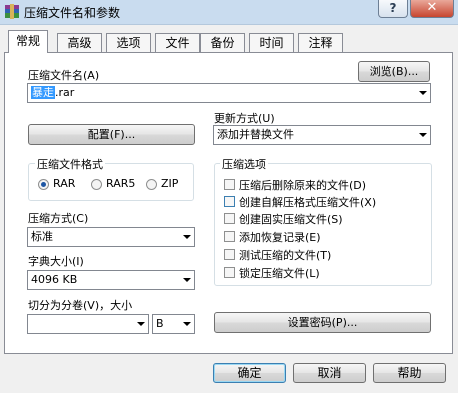 Image resolution: width=458 pixels, height=393 pixels. I want to click on format-rar-label: RAR, so click(64, 183).